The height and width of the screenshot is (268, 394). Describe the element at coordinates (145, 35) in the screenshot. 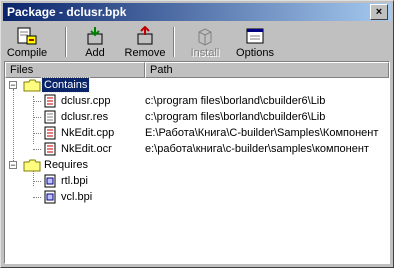

I see `remove-icon` at that location.